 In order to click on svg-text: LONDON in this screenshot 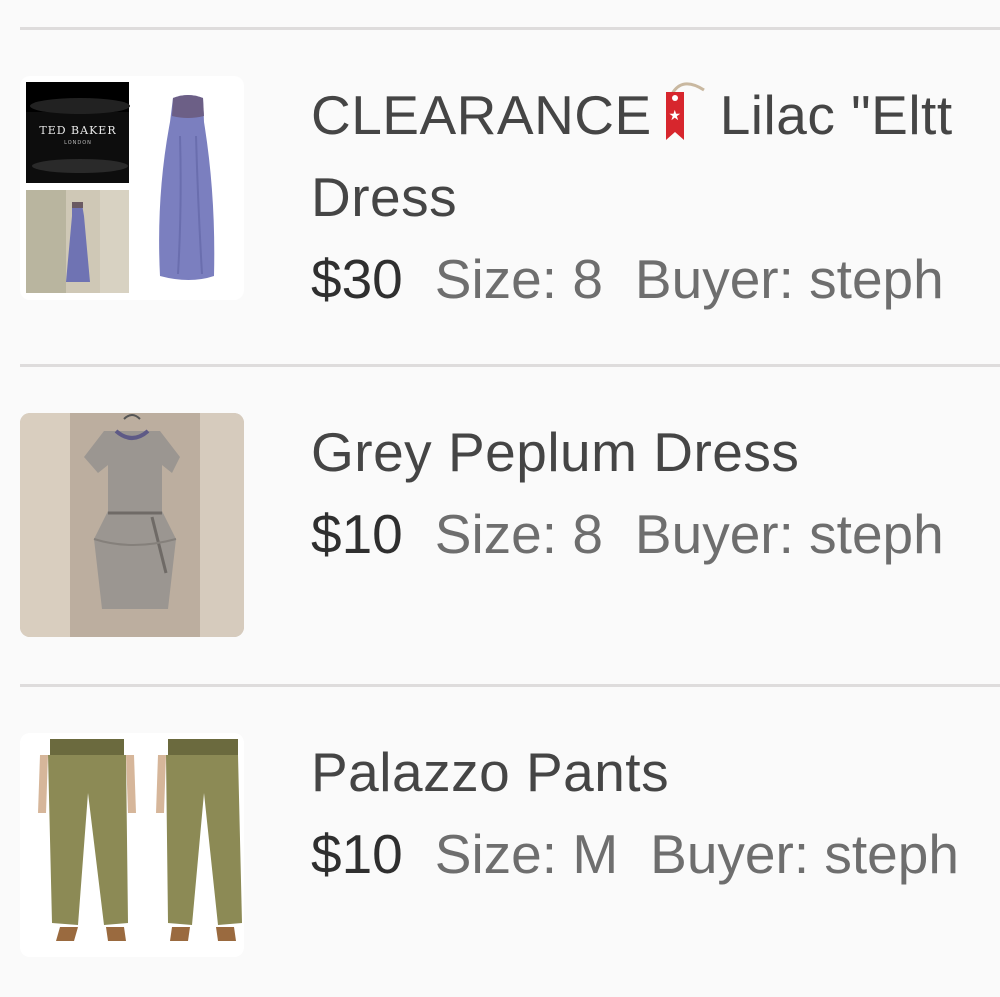, I will do `click(78, 143)`.